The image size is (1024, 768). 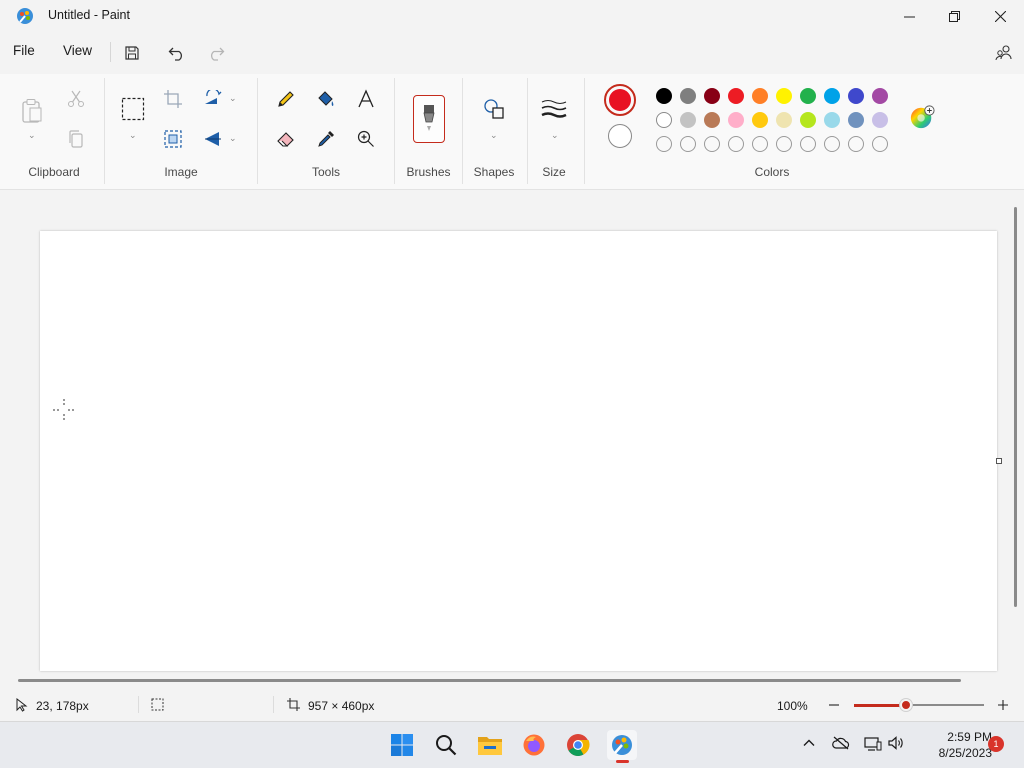 I want to click on clock-date: 8/25/2023, so click(x=965, y=753).